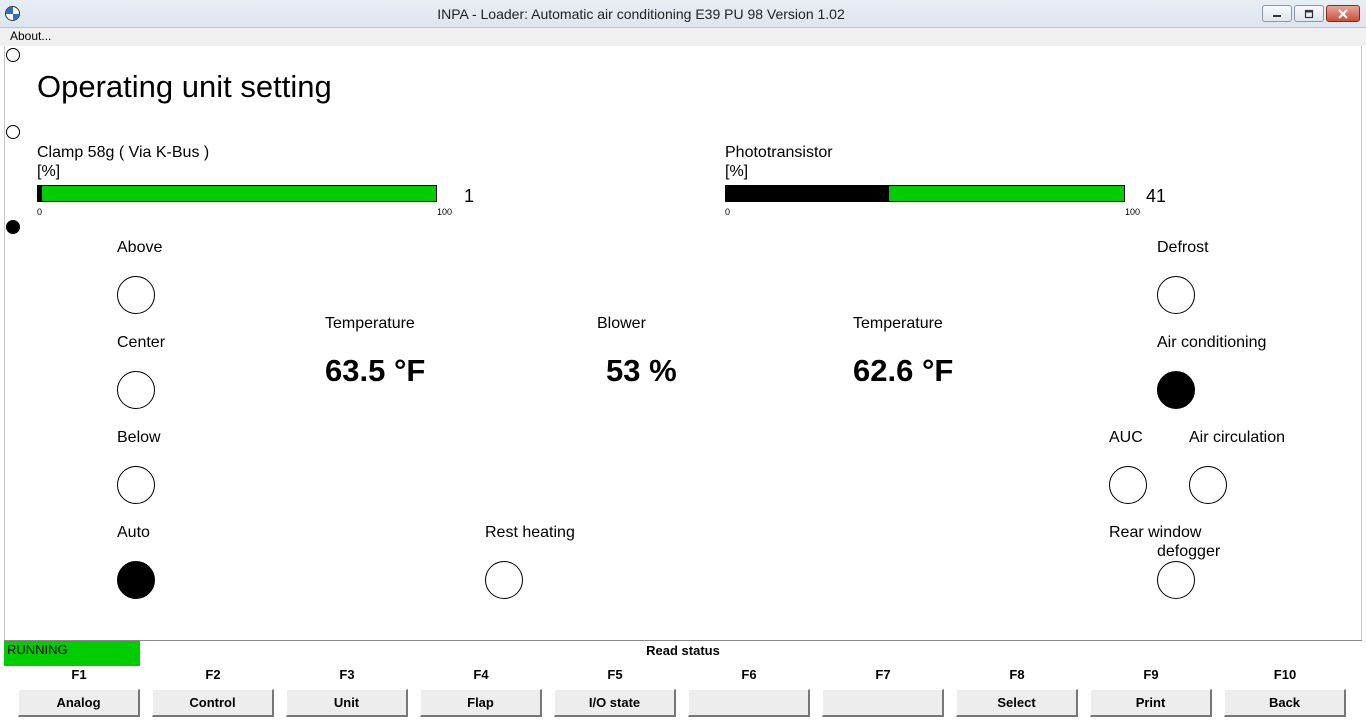 This screenshot has height=728, width=1366. I want to click on rear-window-label-line1: Rear window, so click(1155, 532).